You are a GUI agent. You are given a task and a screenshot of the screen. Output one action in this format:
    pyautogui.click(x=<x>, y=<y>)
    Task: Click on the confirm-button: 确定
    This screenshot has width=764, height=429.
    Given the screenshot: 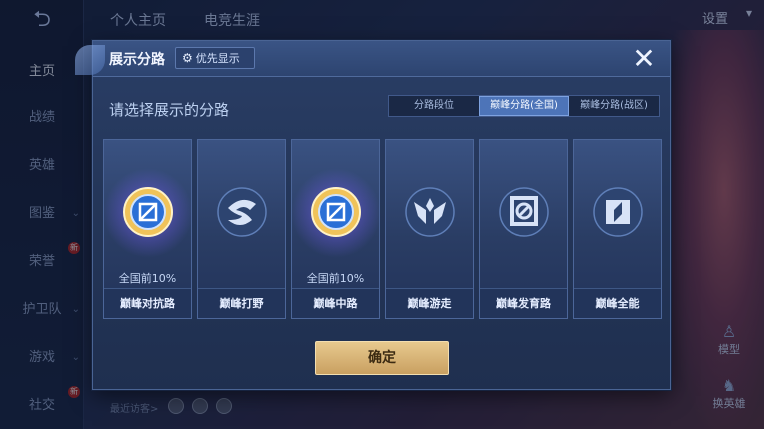 What is the action you would take?
    pyautogui.click(x=382, y=358)
    